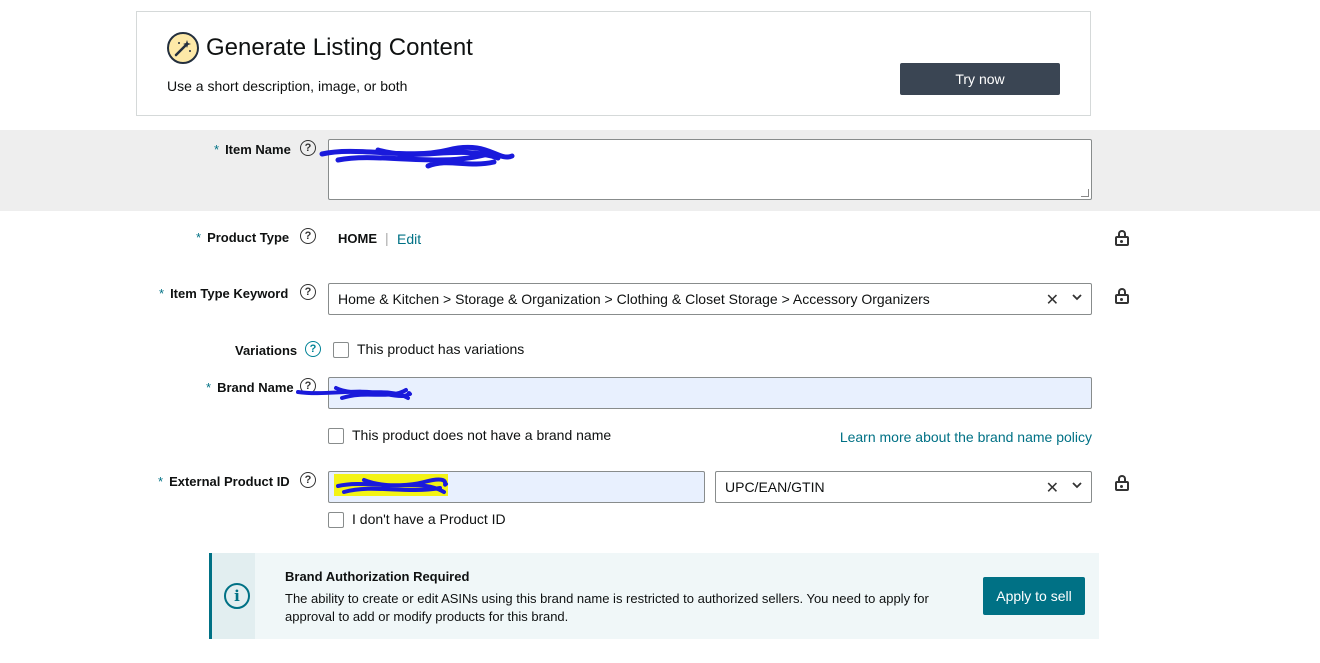  Describe the element at coordinates (1034, 596) in the screenshot. I see `apply-to-sell-button: Apply to sell` at that location.